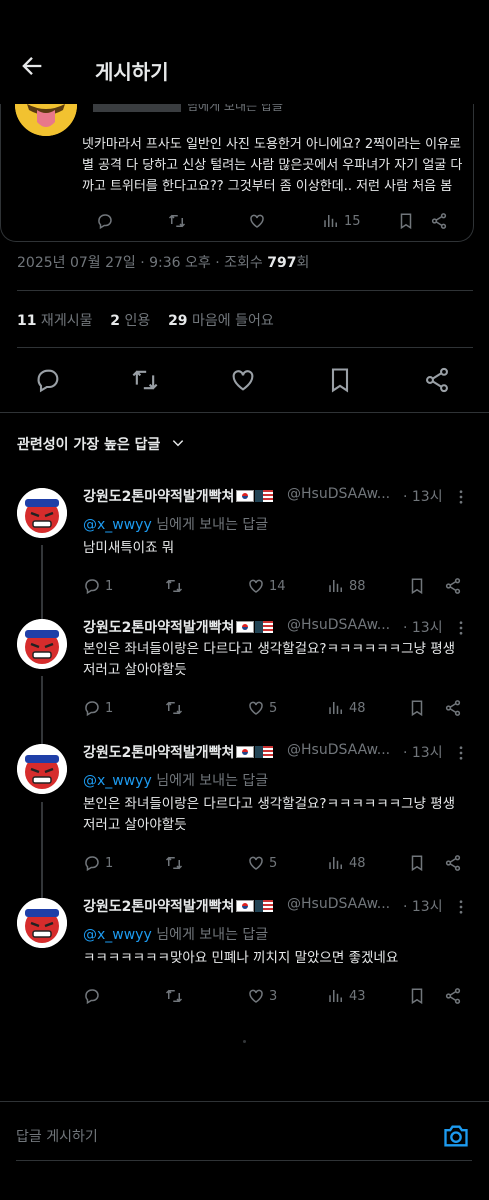 This screenshot has height=1200, width=489. I want to click on views-button: 43, so click(346, 996).